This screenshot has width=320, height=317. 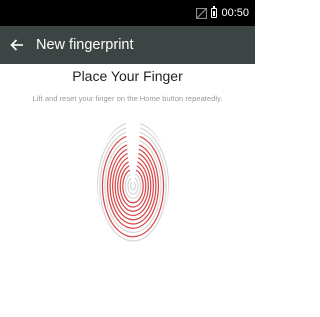 I want to click on app-bar: New fingerprint, so click(x=127, y=45).